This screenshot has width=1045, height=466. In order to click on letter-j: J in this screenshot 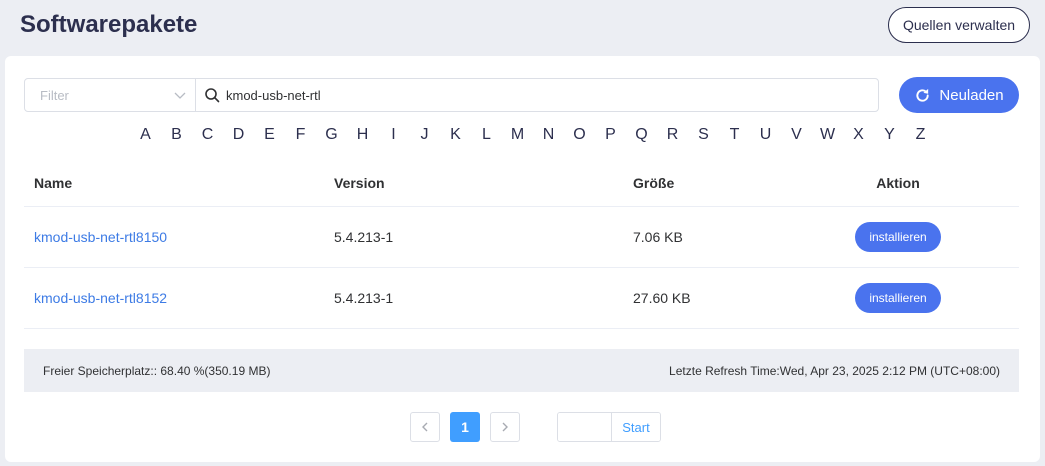, I will do `click(424, 137)`.